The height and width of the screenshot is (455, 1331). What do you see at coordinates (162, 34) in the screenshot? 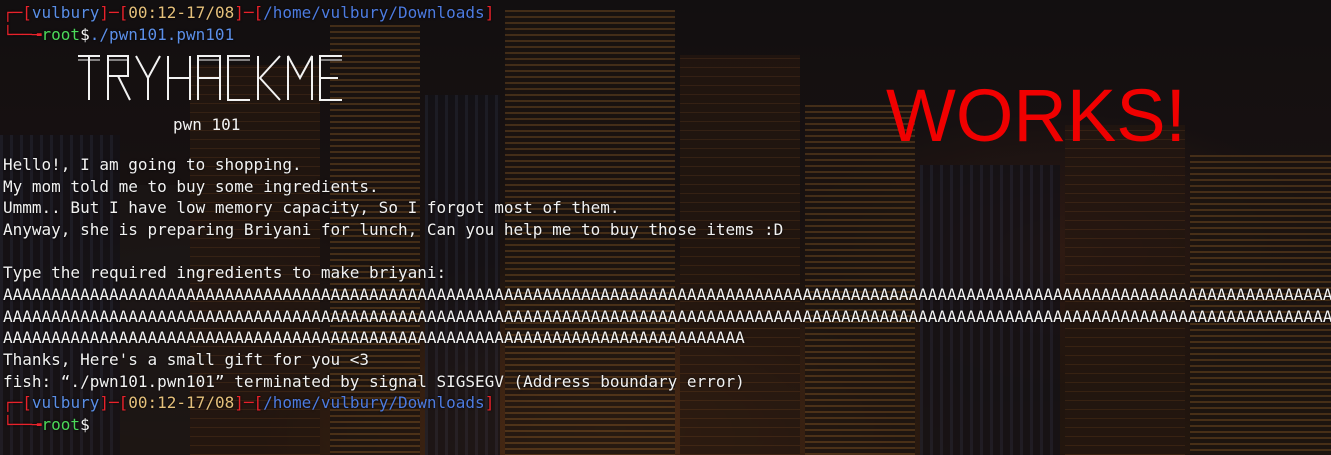
I see `command-text: ./pwn101.pwn101` at bounding box center [162, 34].